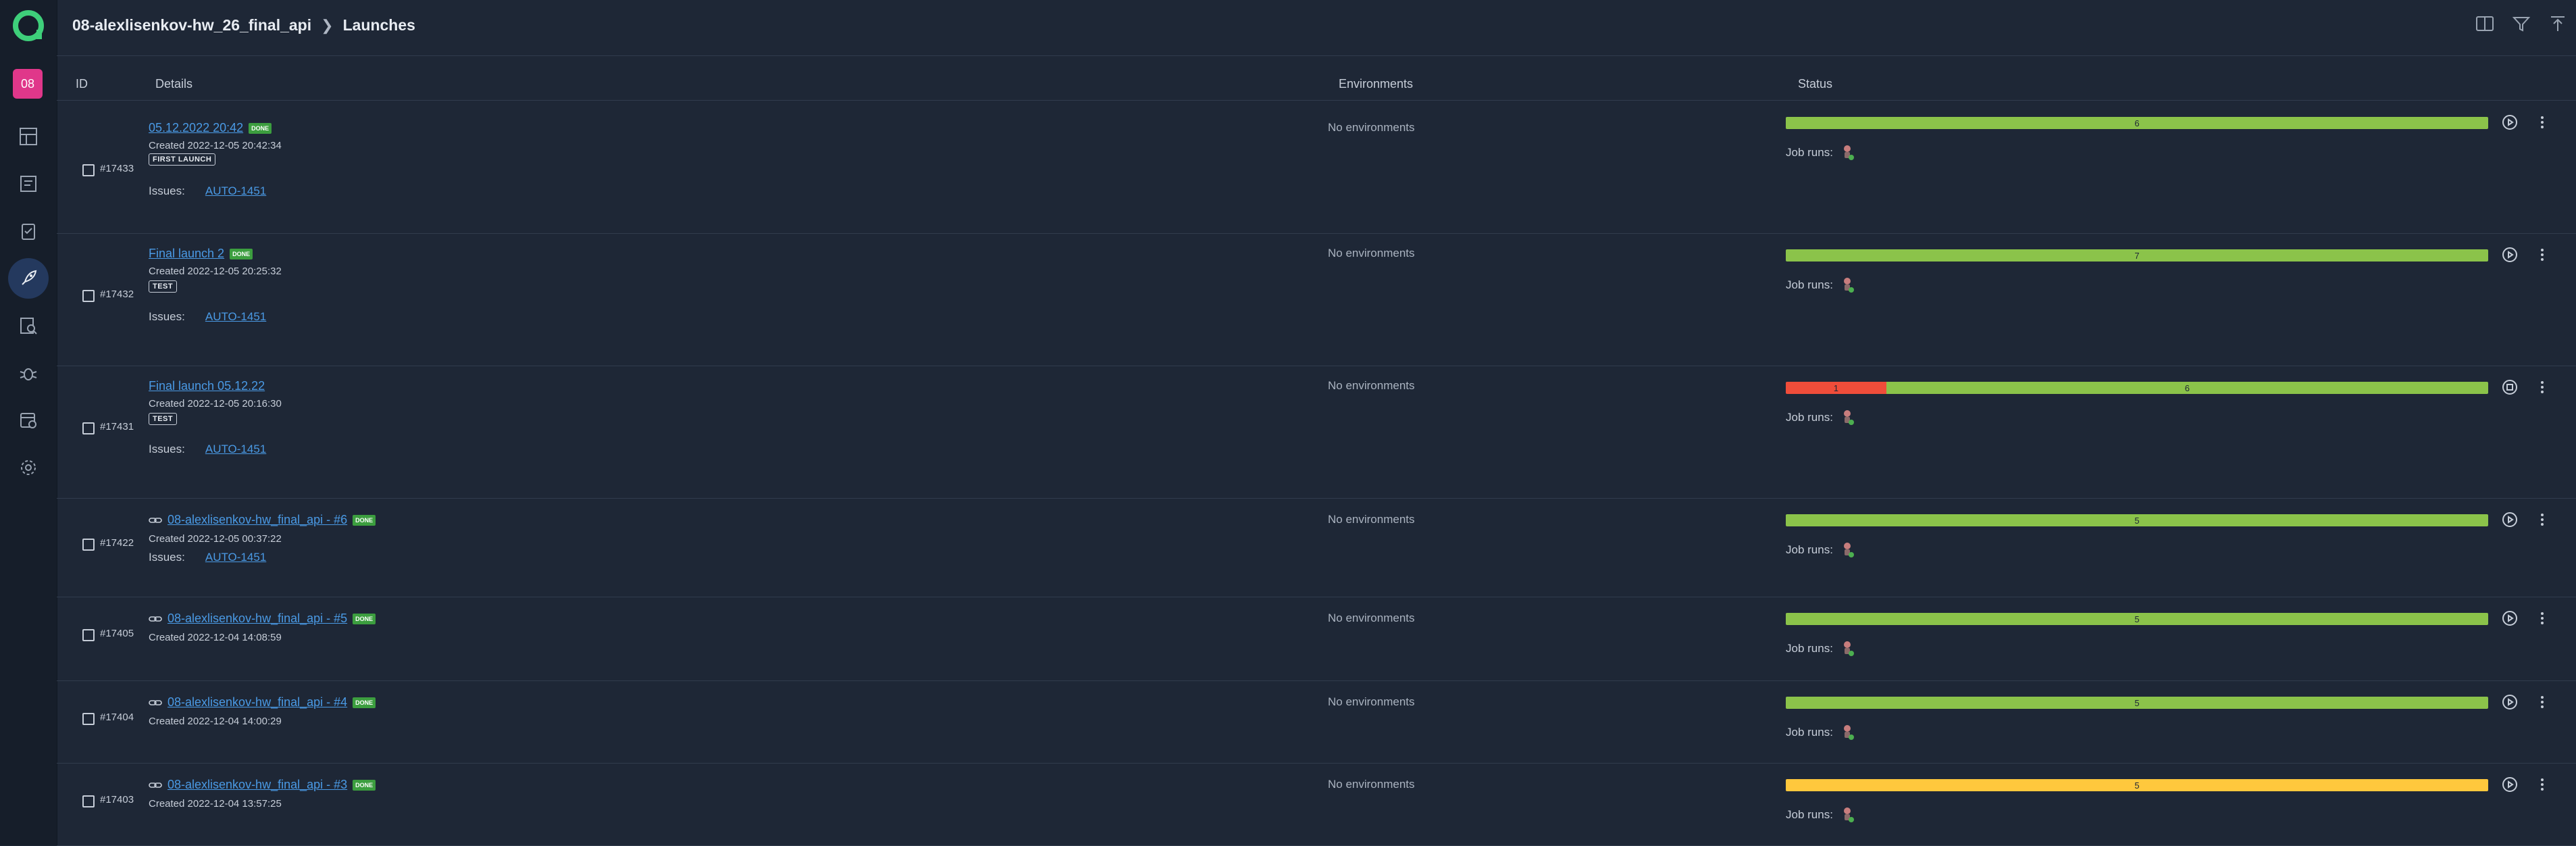 The width and height of the screenshot is (2576, 846). Describe the element at coordinates (2558, 24) in the screenshot. I see `collapse-icon` at that location.